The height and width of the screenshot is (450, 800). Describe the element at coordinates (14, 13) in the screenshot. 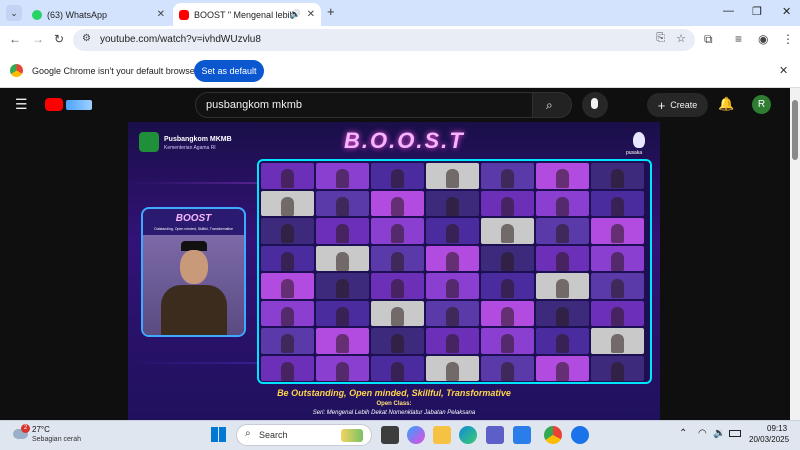

I see `tab-search-button: ⌄` at that location.